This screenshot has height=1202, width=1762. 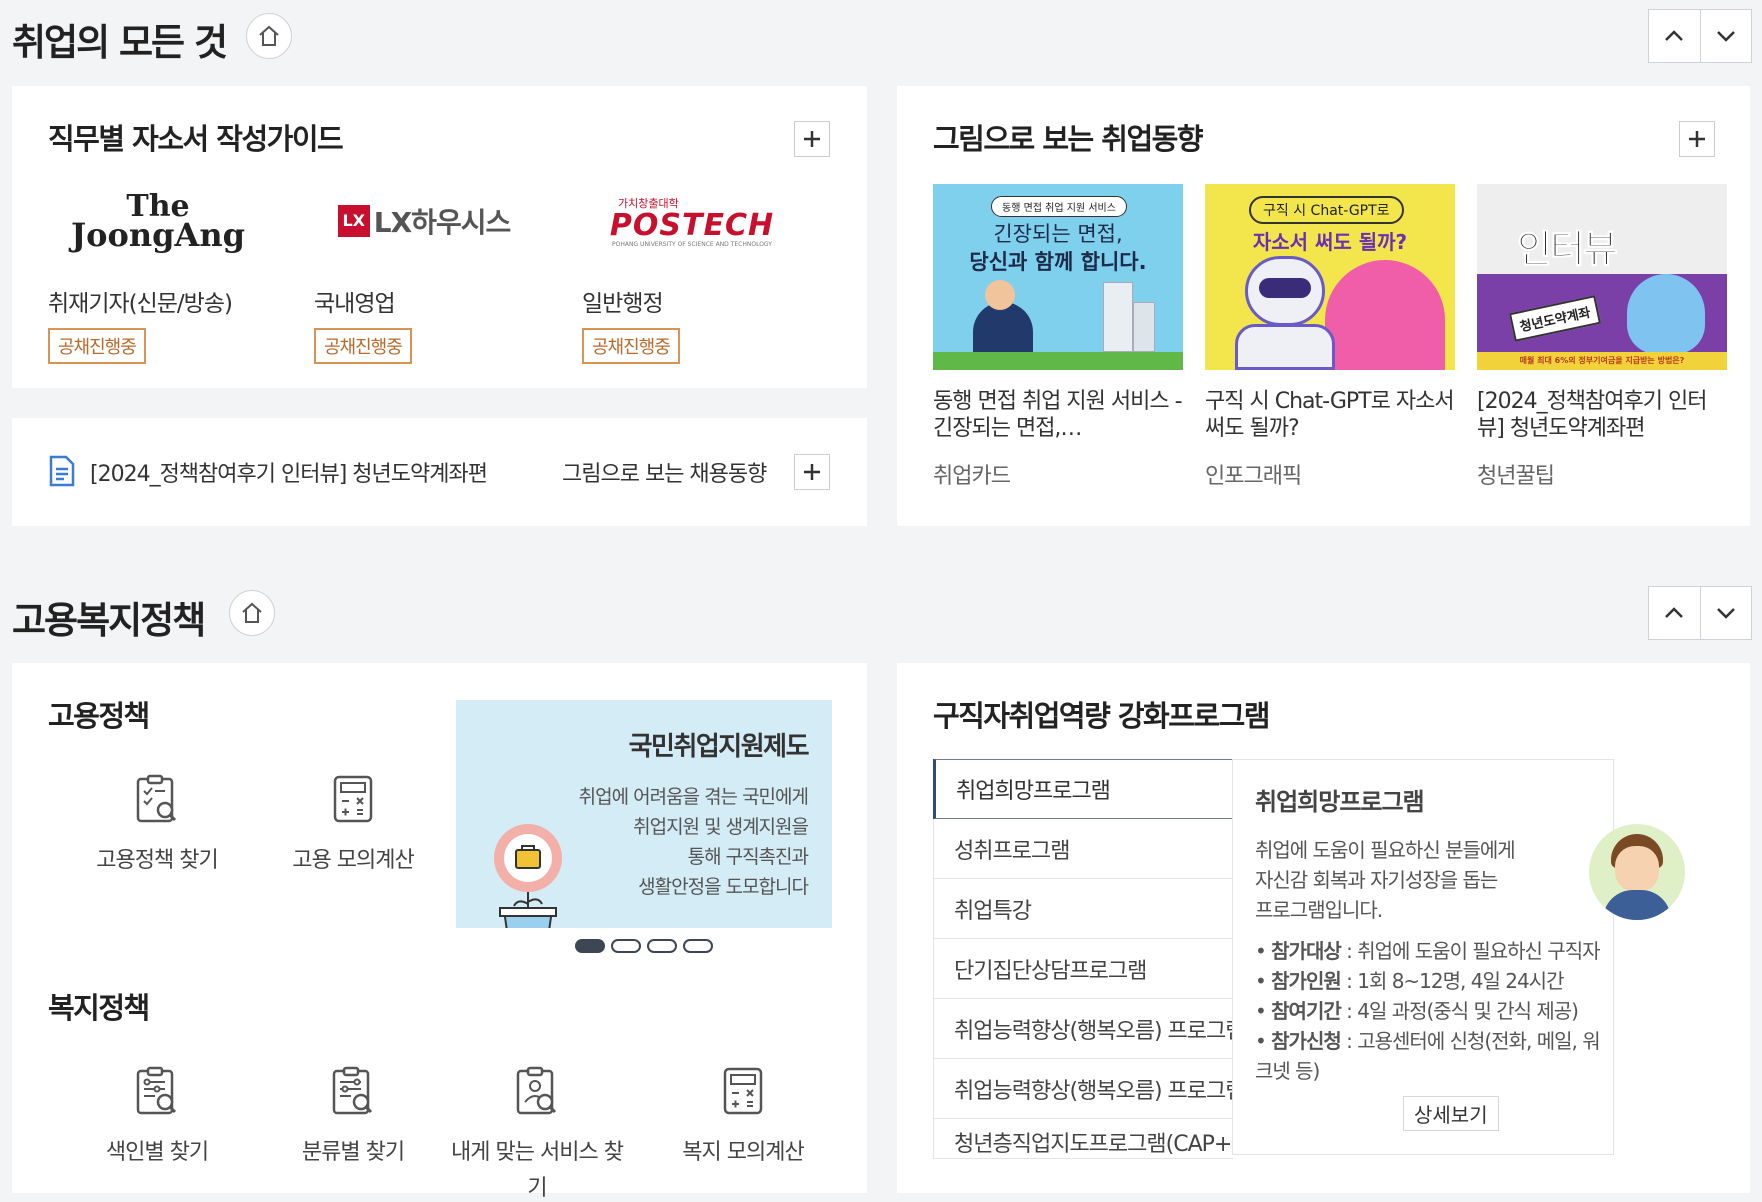 I want to click on thumb-pill: 동행 면접 취업 지원 서비스, so click(x=1059, y=206).